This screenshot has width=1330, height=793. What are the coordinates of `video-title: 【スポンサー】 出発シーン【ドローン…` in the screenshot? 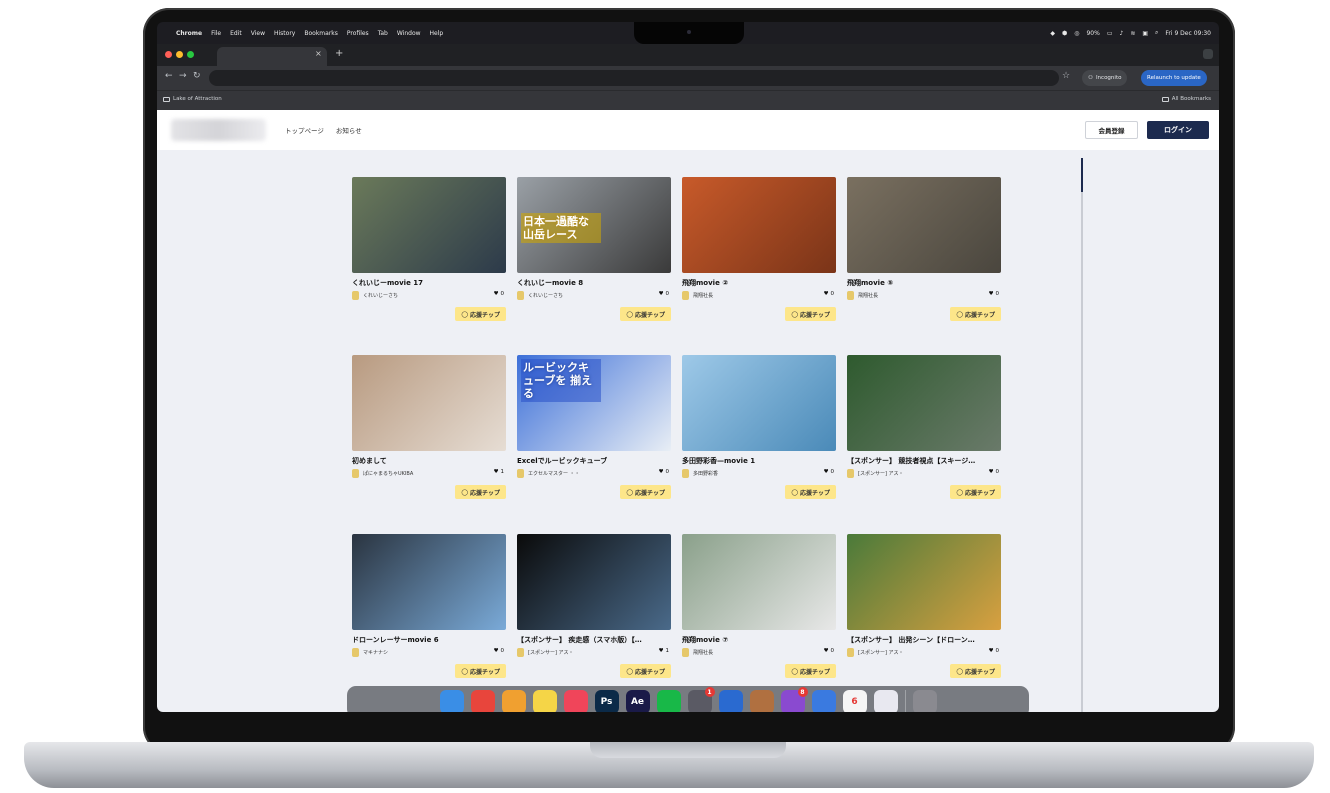 It's located at (924, 640).